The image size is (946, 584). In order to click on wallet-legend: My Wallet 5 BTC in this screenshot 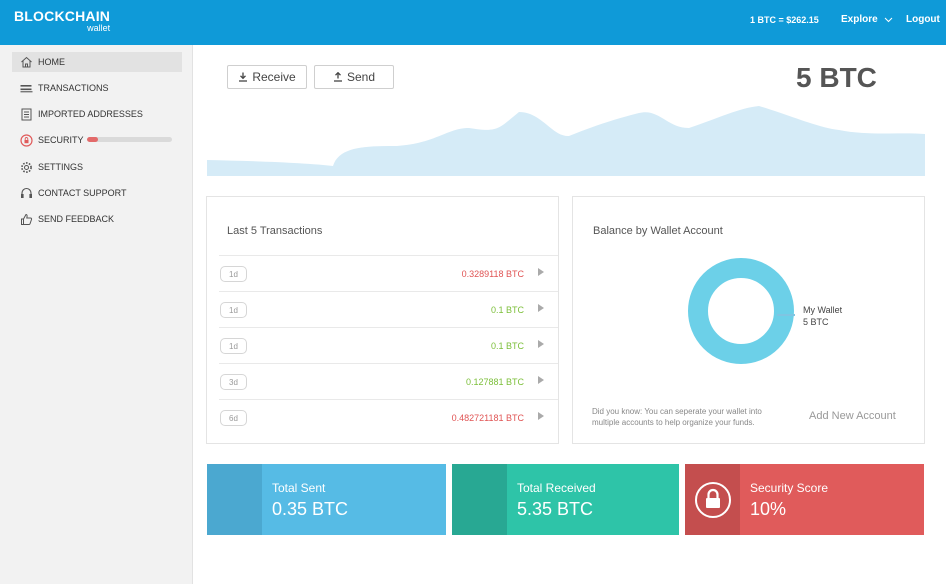, I will do `click(822, 316)`.